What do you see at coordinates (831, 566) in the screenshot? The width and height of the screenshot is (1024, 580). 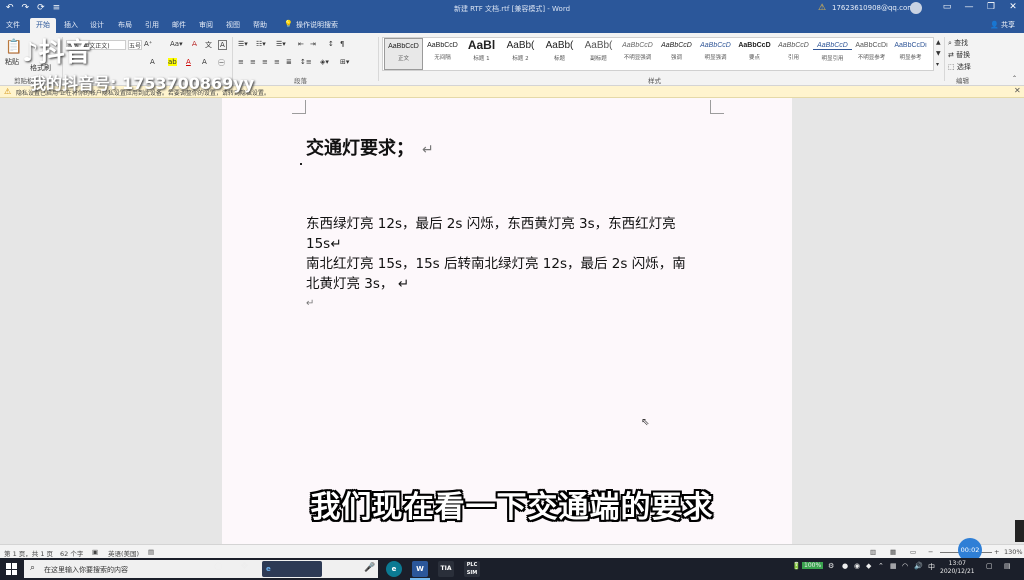 I see `tray-app-icon: ⚙` at bounding box center [831, 566].